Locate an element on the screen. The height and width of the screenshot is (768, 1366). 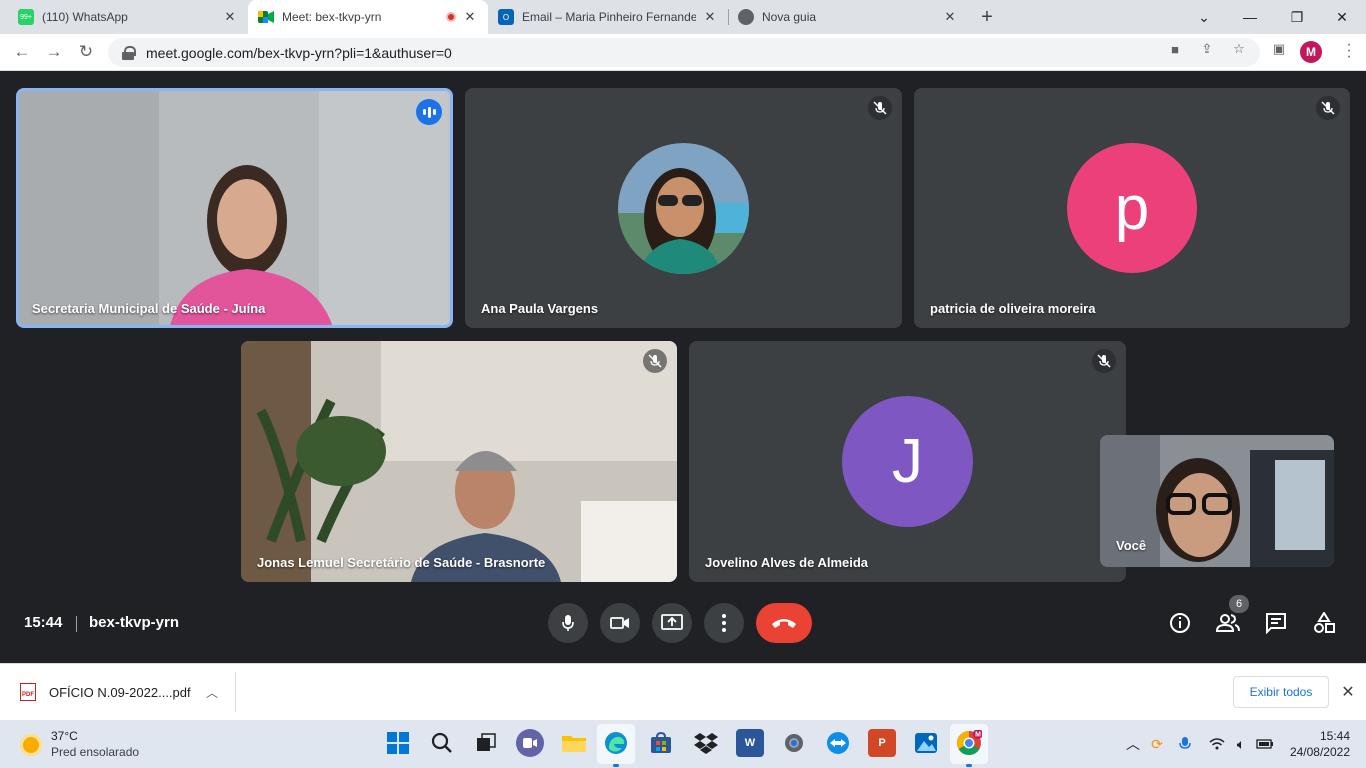
whatsapp-icon: 99+ is located at coordinates (26, 17).